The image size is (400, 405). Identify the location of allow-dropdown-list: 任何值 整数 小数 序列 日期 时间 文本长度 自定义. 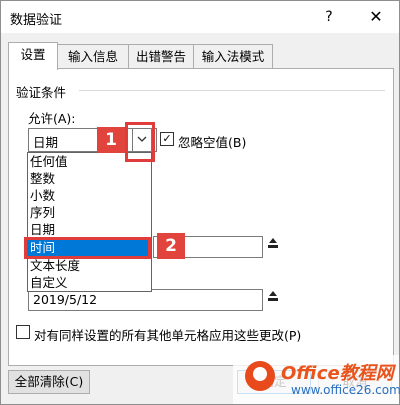
(89, 222).